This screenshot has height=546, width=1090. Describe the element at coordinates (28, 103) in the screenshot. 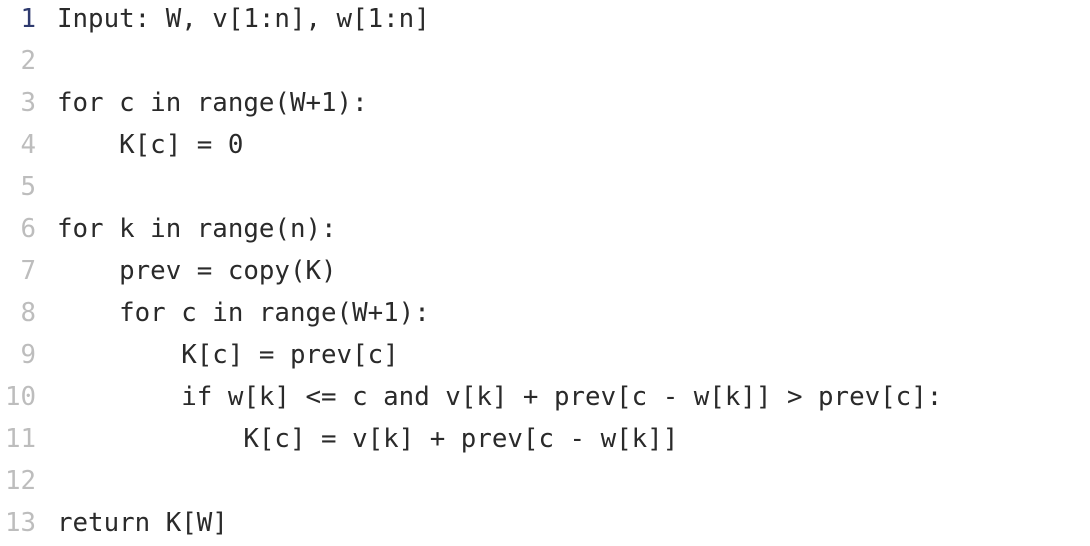

I see `line-number: 3` at that location.